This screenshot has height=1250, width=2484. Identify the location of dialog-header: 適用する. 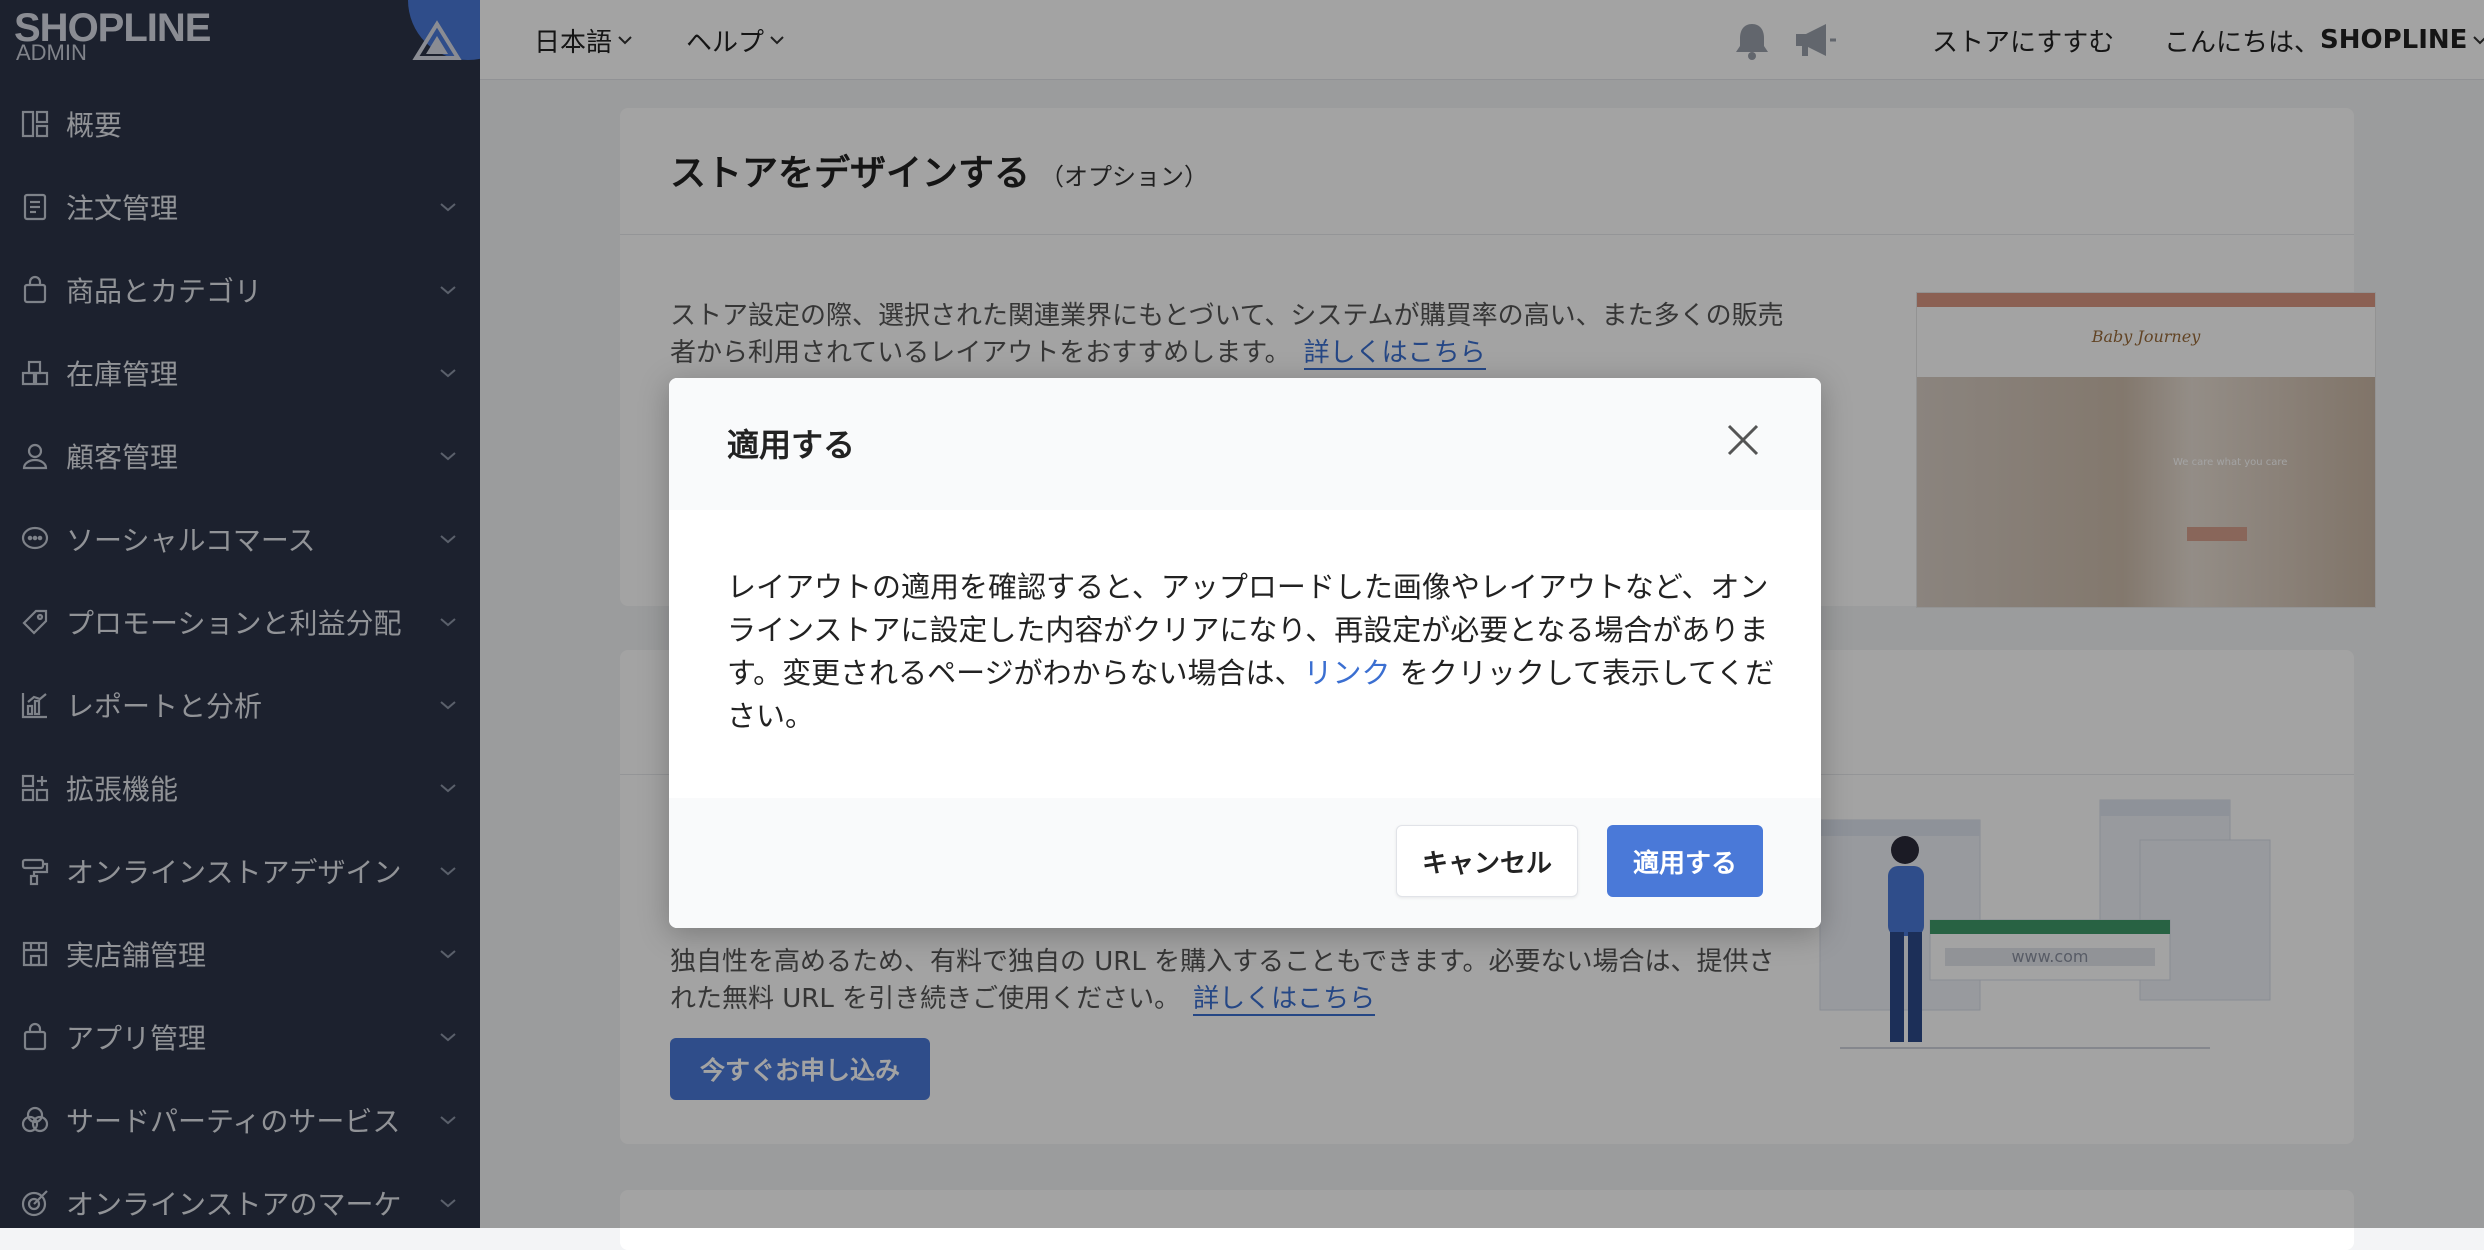
(1245, 444).